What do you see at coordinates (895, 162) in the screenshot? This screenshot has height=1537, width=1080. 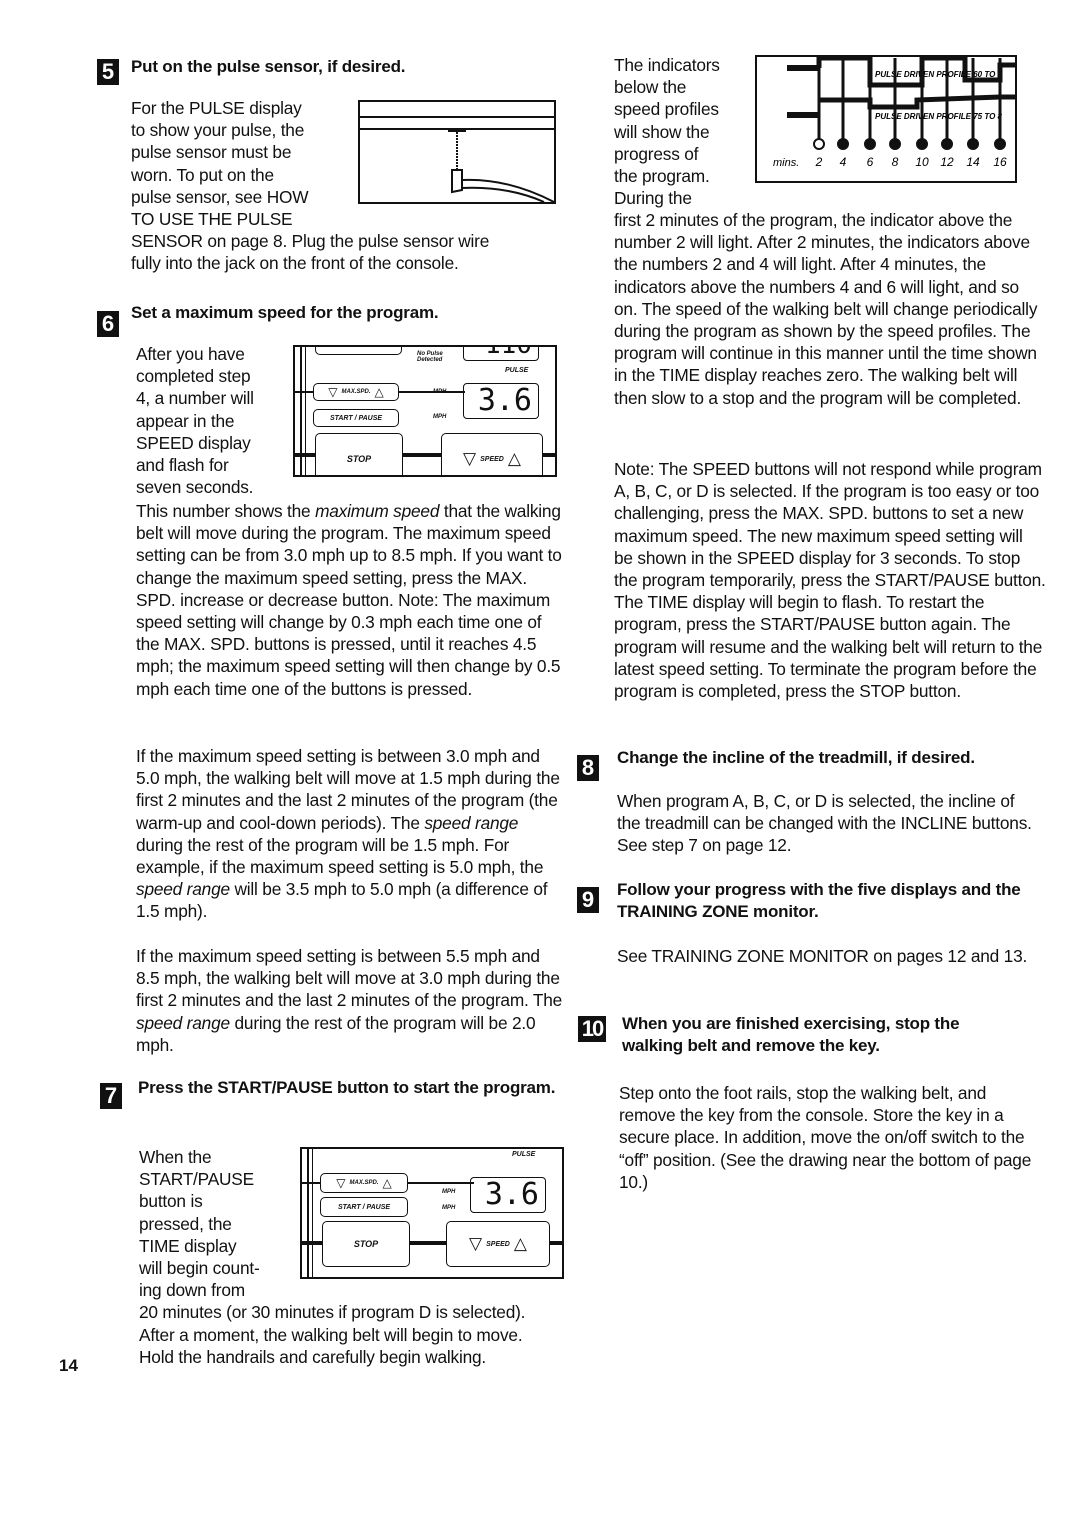 I see `minute-label: 8` at bounding box center [895, 162].